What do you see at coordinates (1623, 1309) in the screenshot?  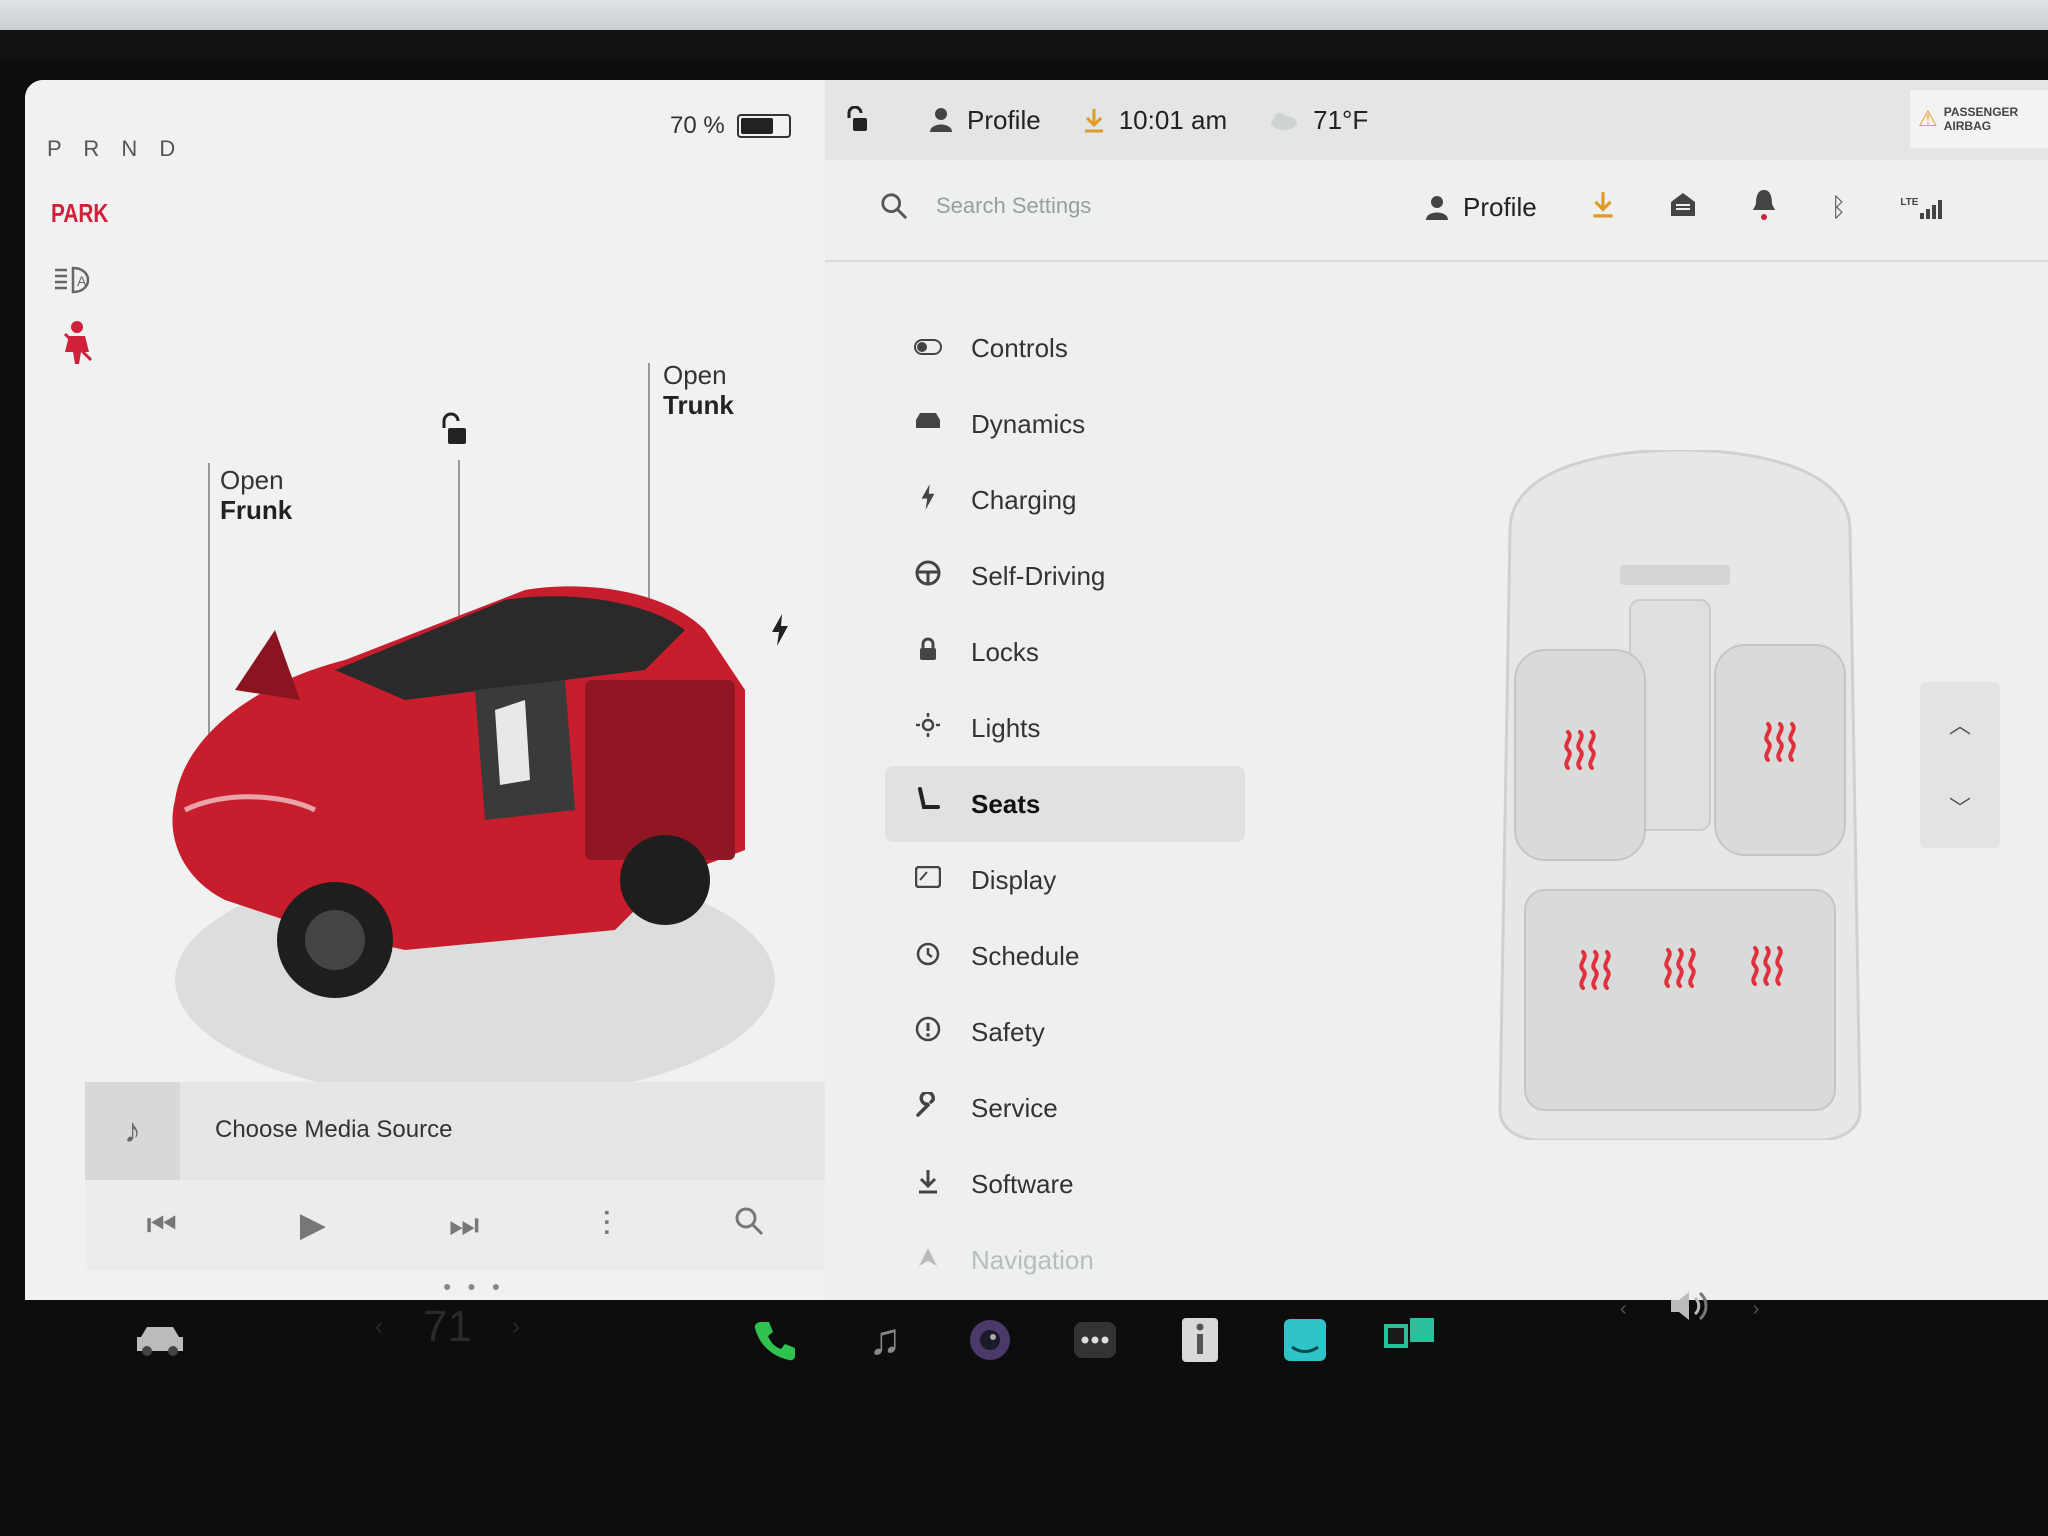 I see `volume-down-icon: ‹` at bounding box center [1623, 1309].